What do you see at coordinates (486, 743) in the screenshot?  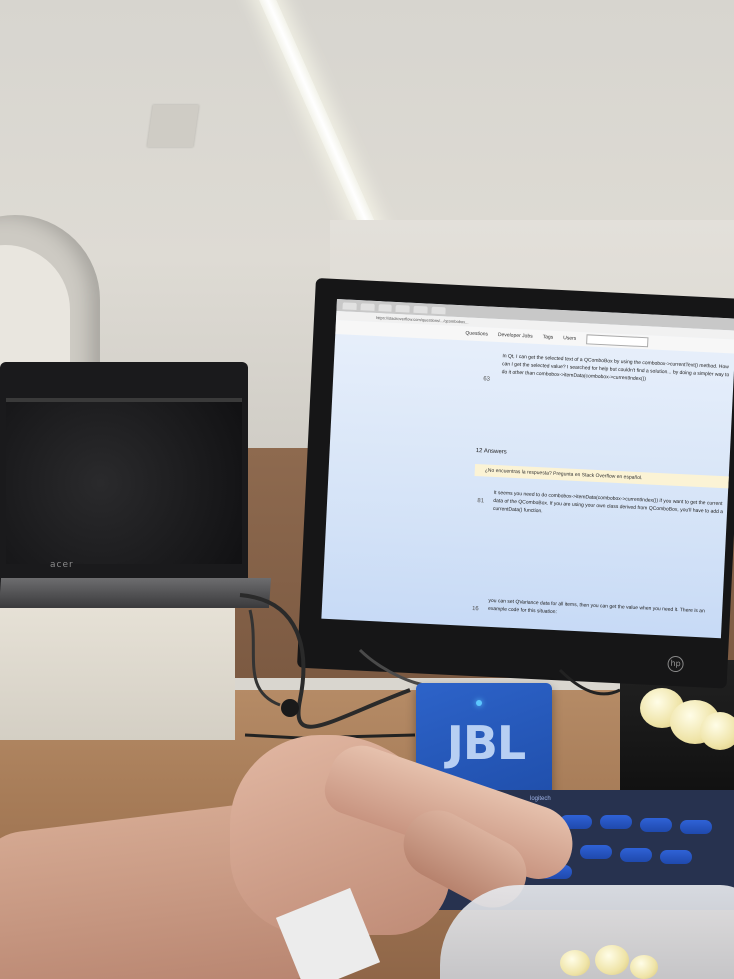 I see `speaker-logo: JBL` at bounding box center [486, 743].